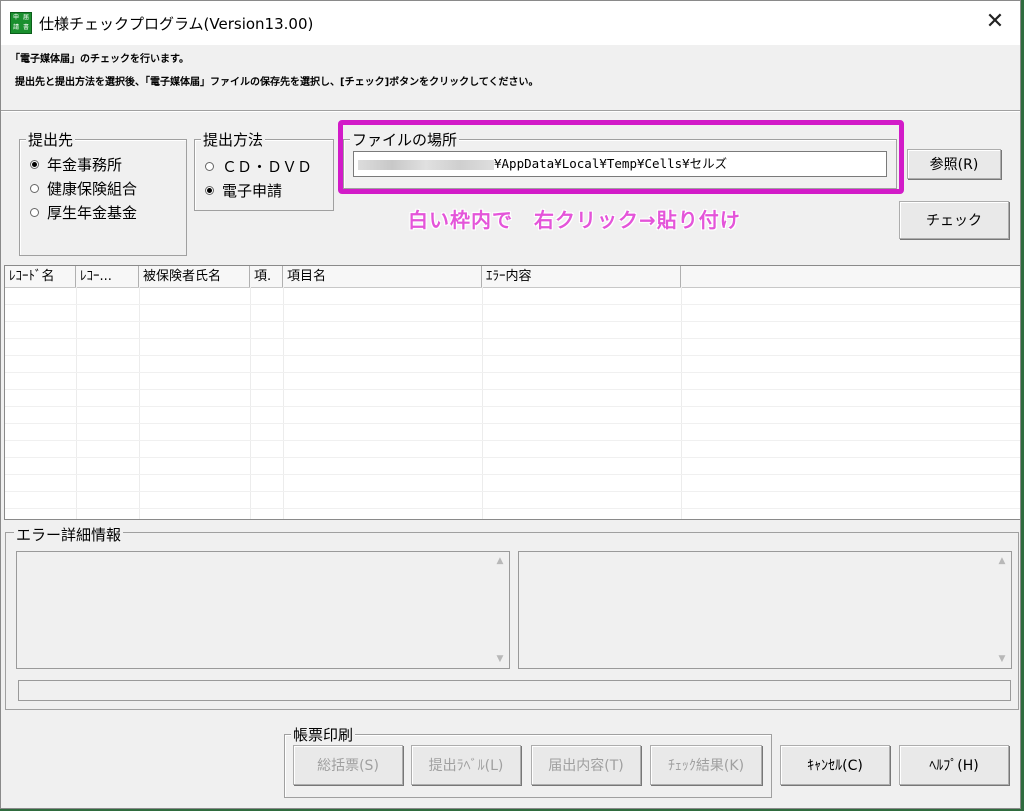 This screenshot has height=811, width=1024. I want to click on cancel-button: ｷｬﾝｾﾙ(C), so click(835, 765).